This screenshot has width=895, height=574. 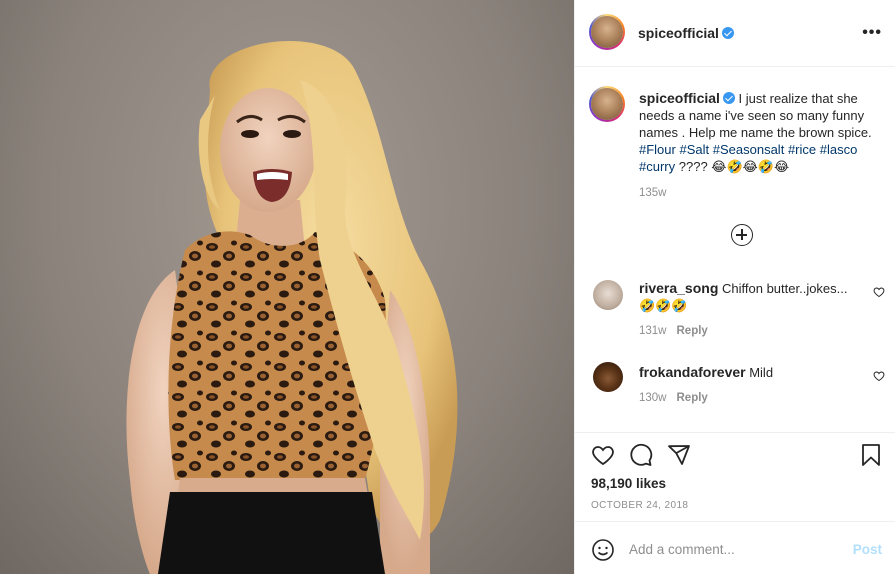 What do you see at coordinates (653, 398) in the screenshot?
I see `comment-age: 130w` at bounding box center [653, 398].